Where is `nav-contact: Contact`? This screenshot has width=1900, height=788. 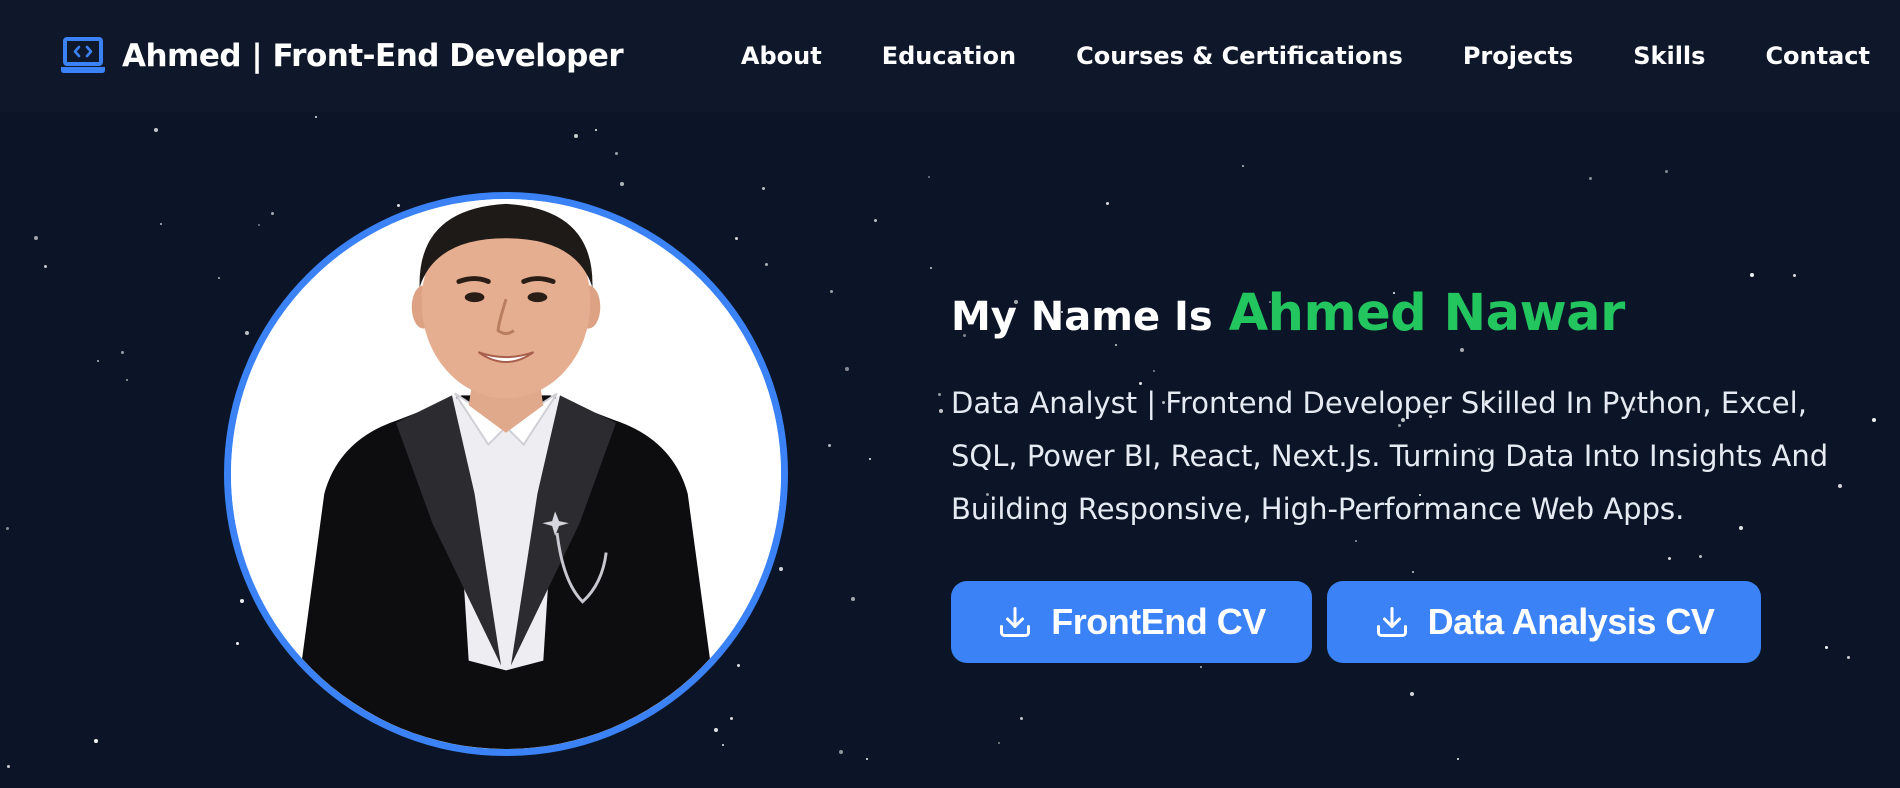 nav-contact: Contact is located at coordinates (1817, 56).